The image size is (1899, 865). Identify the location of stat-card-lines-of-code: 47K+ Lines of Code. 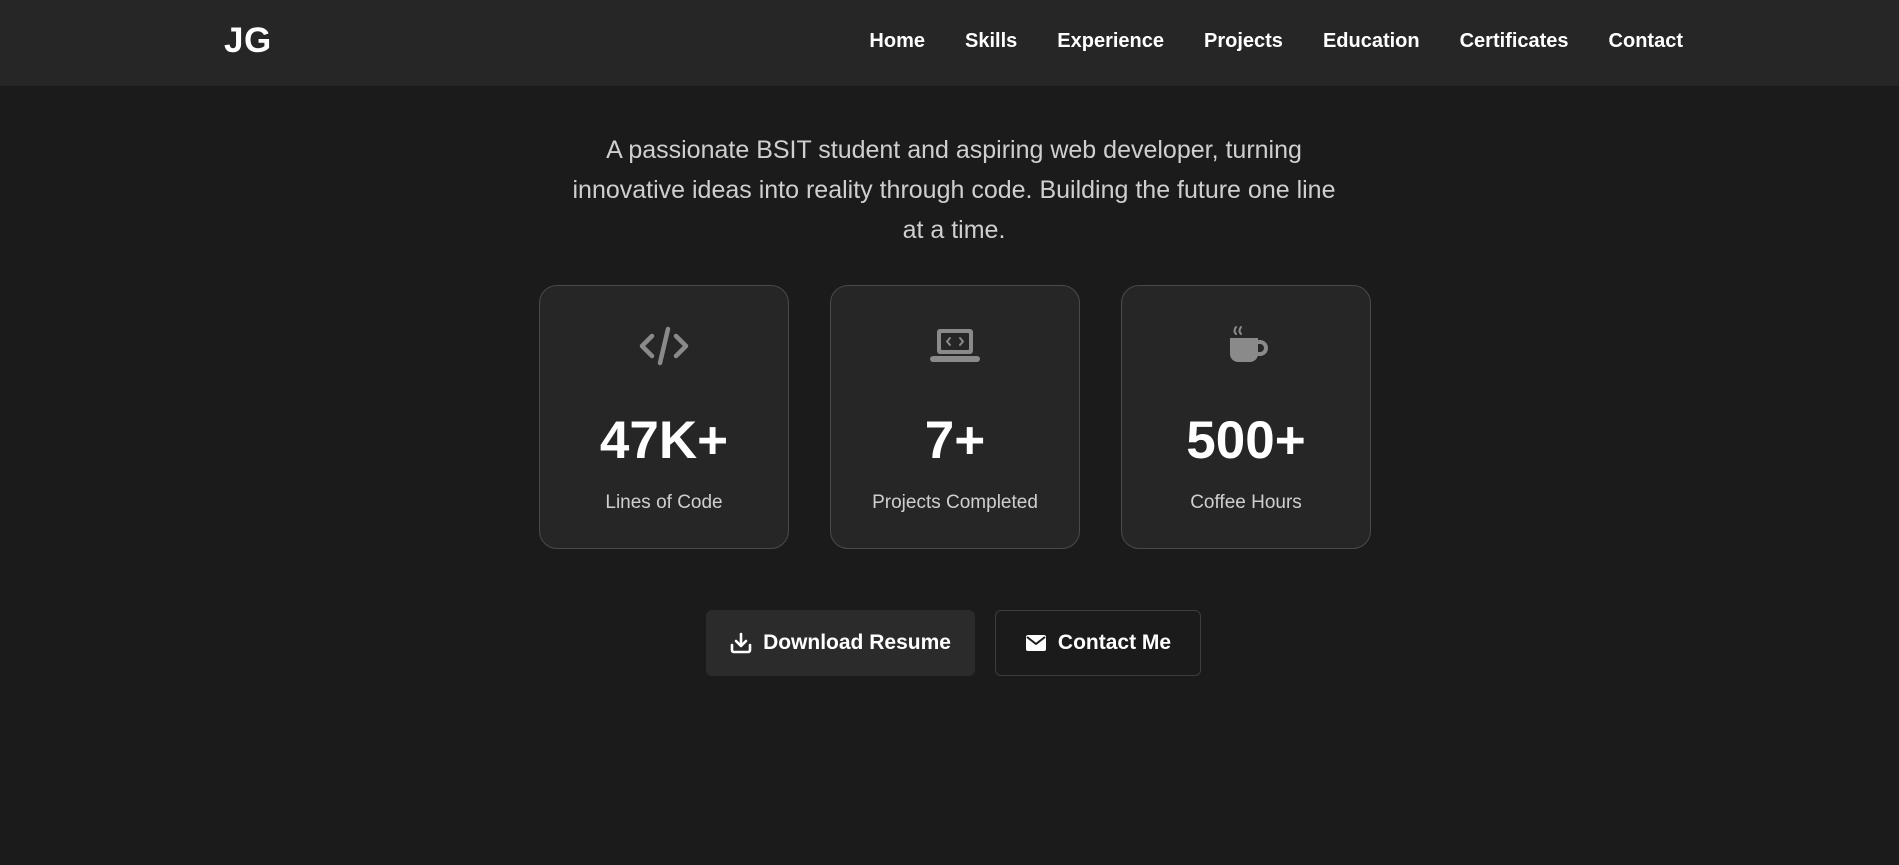
(664, 417).